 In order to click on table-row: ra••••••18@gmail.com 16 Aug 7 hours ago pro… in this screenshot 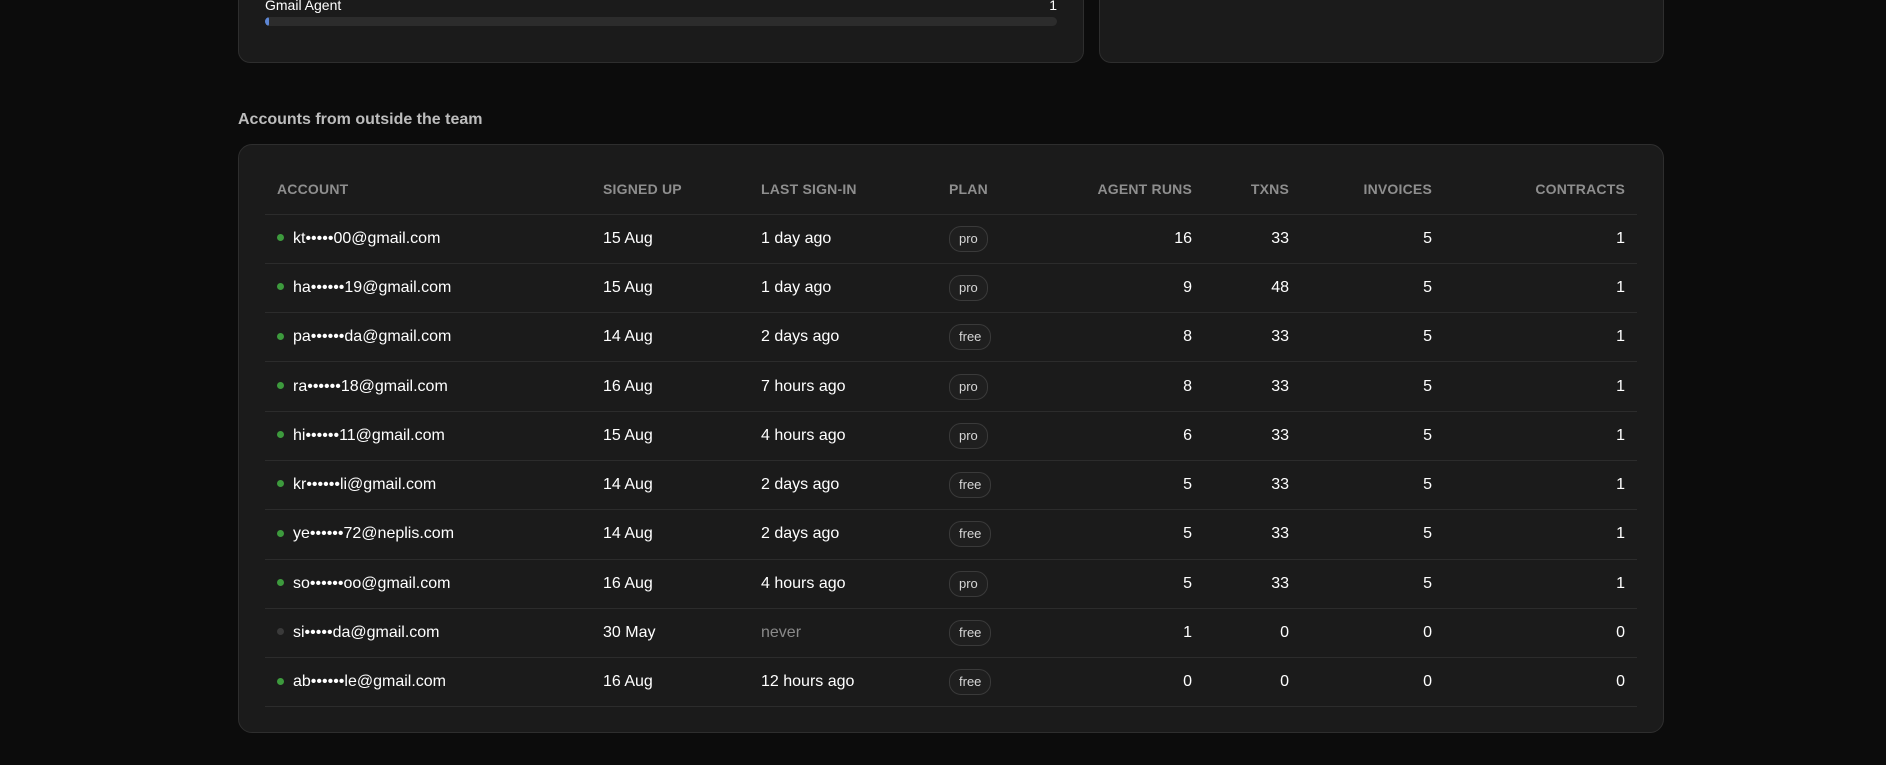, I will do `click(951, 386)`.